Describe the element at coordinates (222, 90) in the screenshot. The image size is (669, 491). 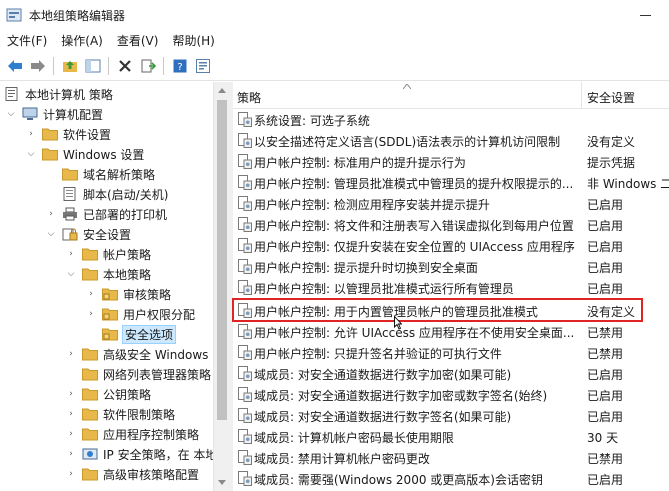
I see `scroll-up-arrow-icon` at that location.